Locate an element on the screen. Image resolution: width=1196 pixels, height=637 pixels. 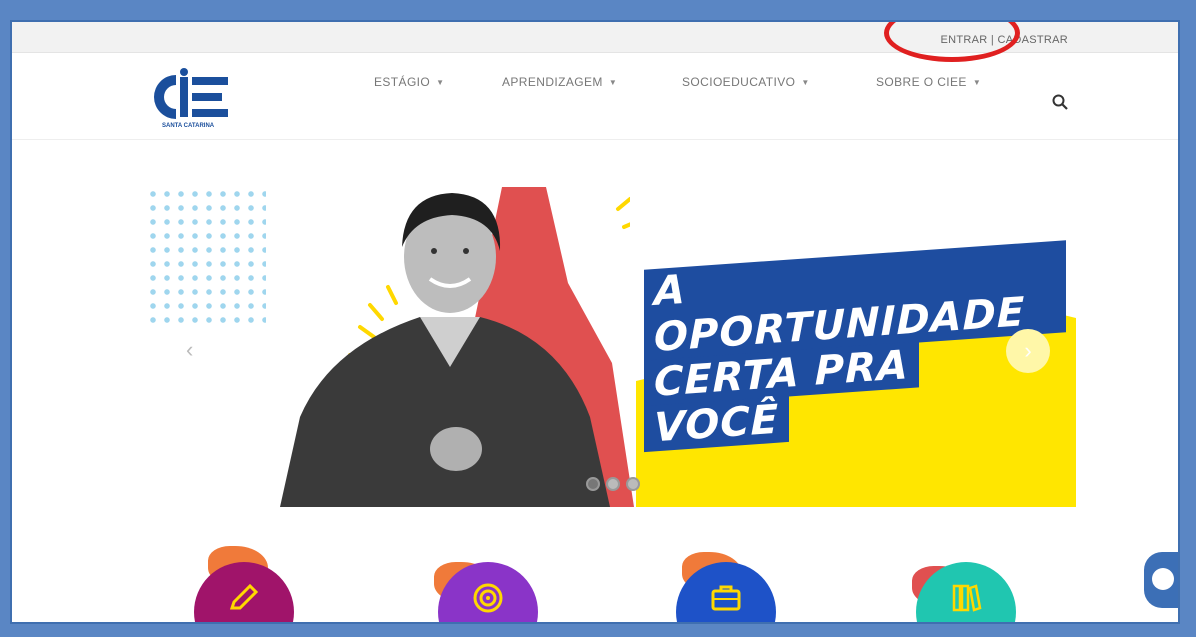
nav-item-sobre: SOBRE O CIEE ▼ is located at coordinates (941, 82).